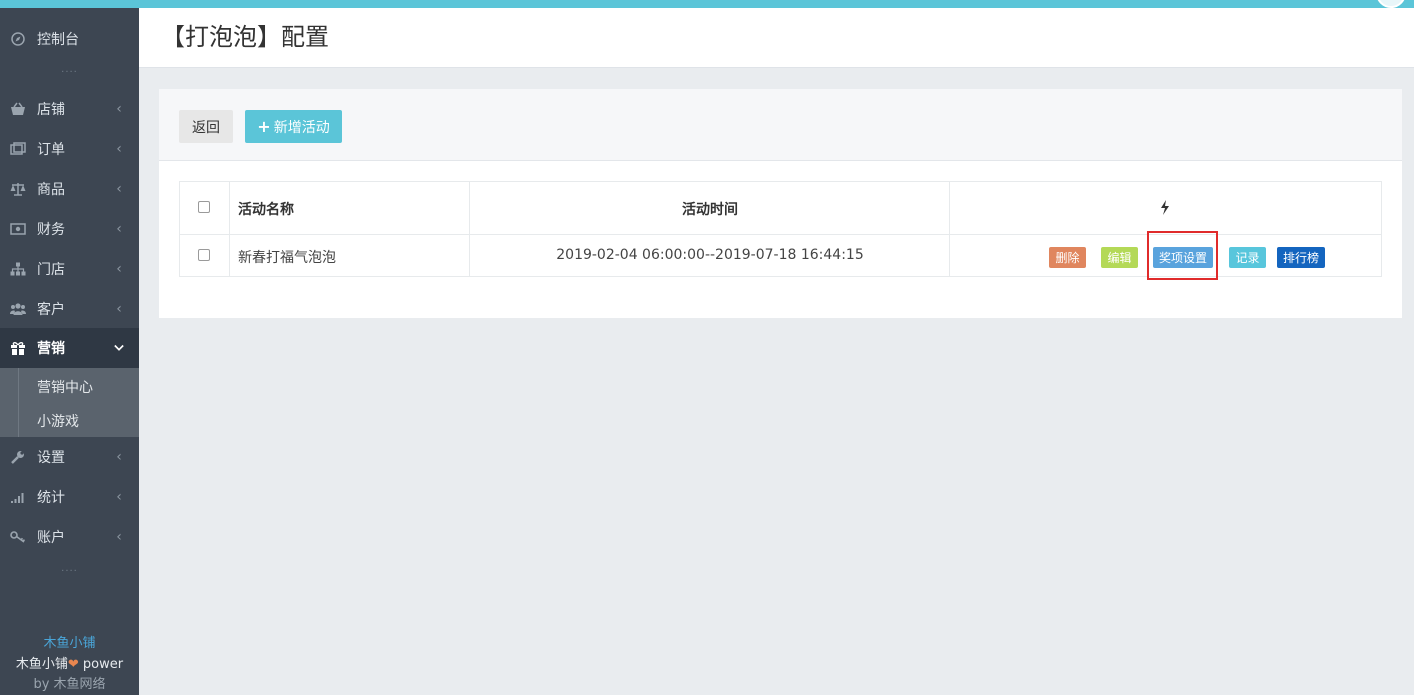 This screenshot has height=695, width=1414. I want to click on row-checkbox, so click(204, 255).